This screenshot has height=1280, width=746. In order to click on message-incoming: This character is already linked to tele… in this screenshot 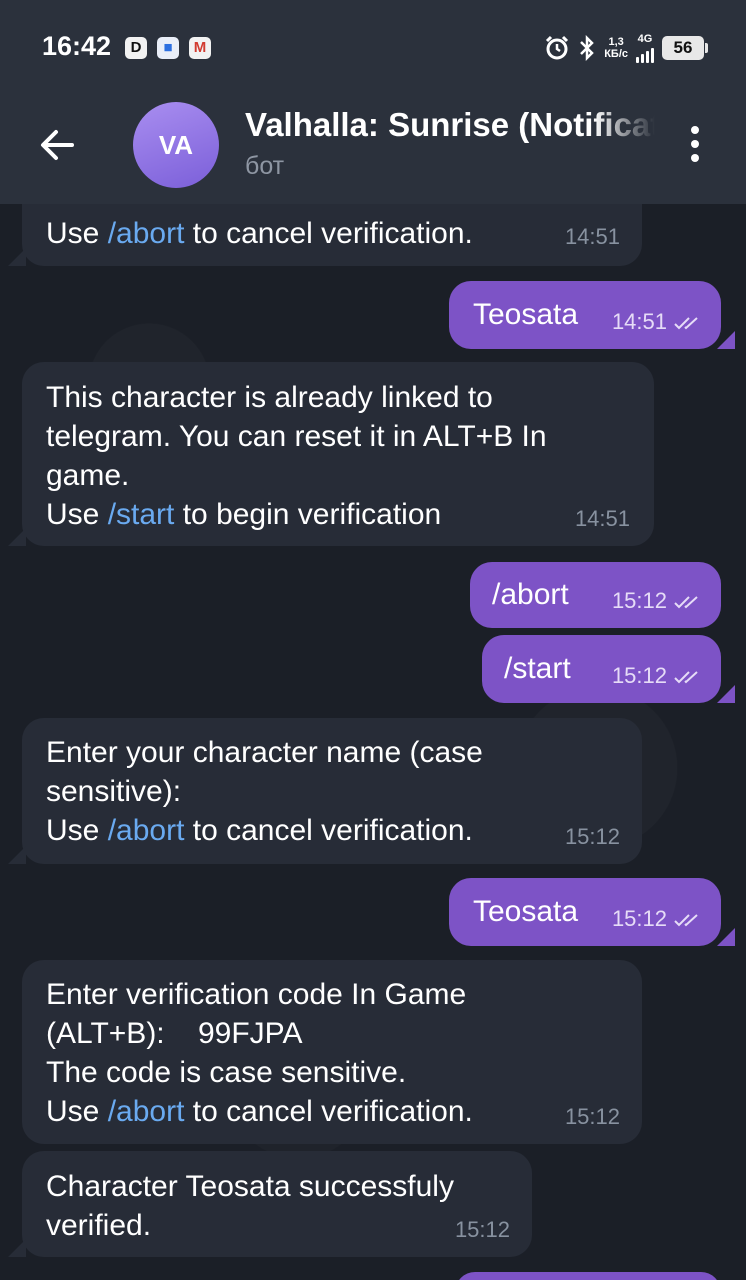, I will do `click(338, 454)`.